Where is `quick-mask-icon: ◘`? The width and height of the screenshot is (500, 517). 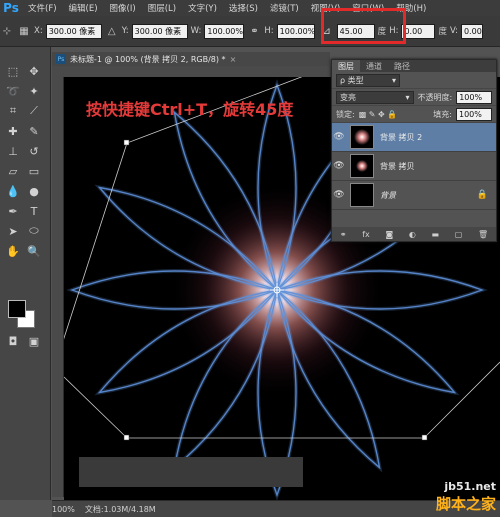 quick-mask-icon: ◘ is located at coordinates (13, 341).